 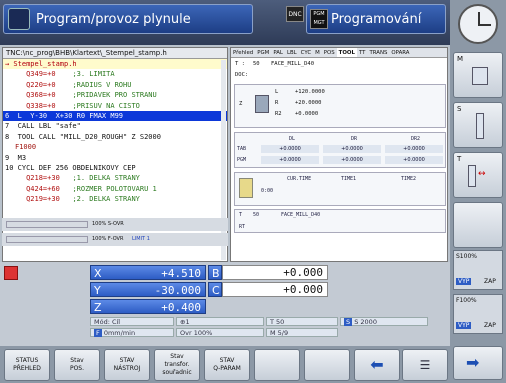 What do you see at coordinates (113, 19) in the screenshot?
I see `machine-mode-label: Program/provoz plynule` at bounding box center [113, 19].